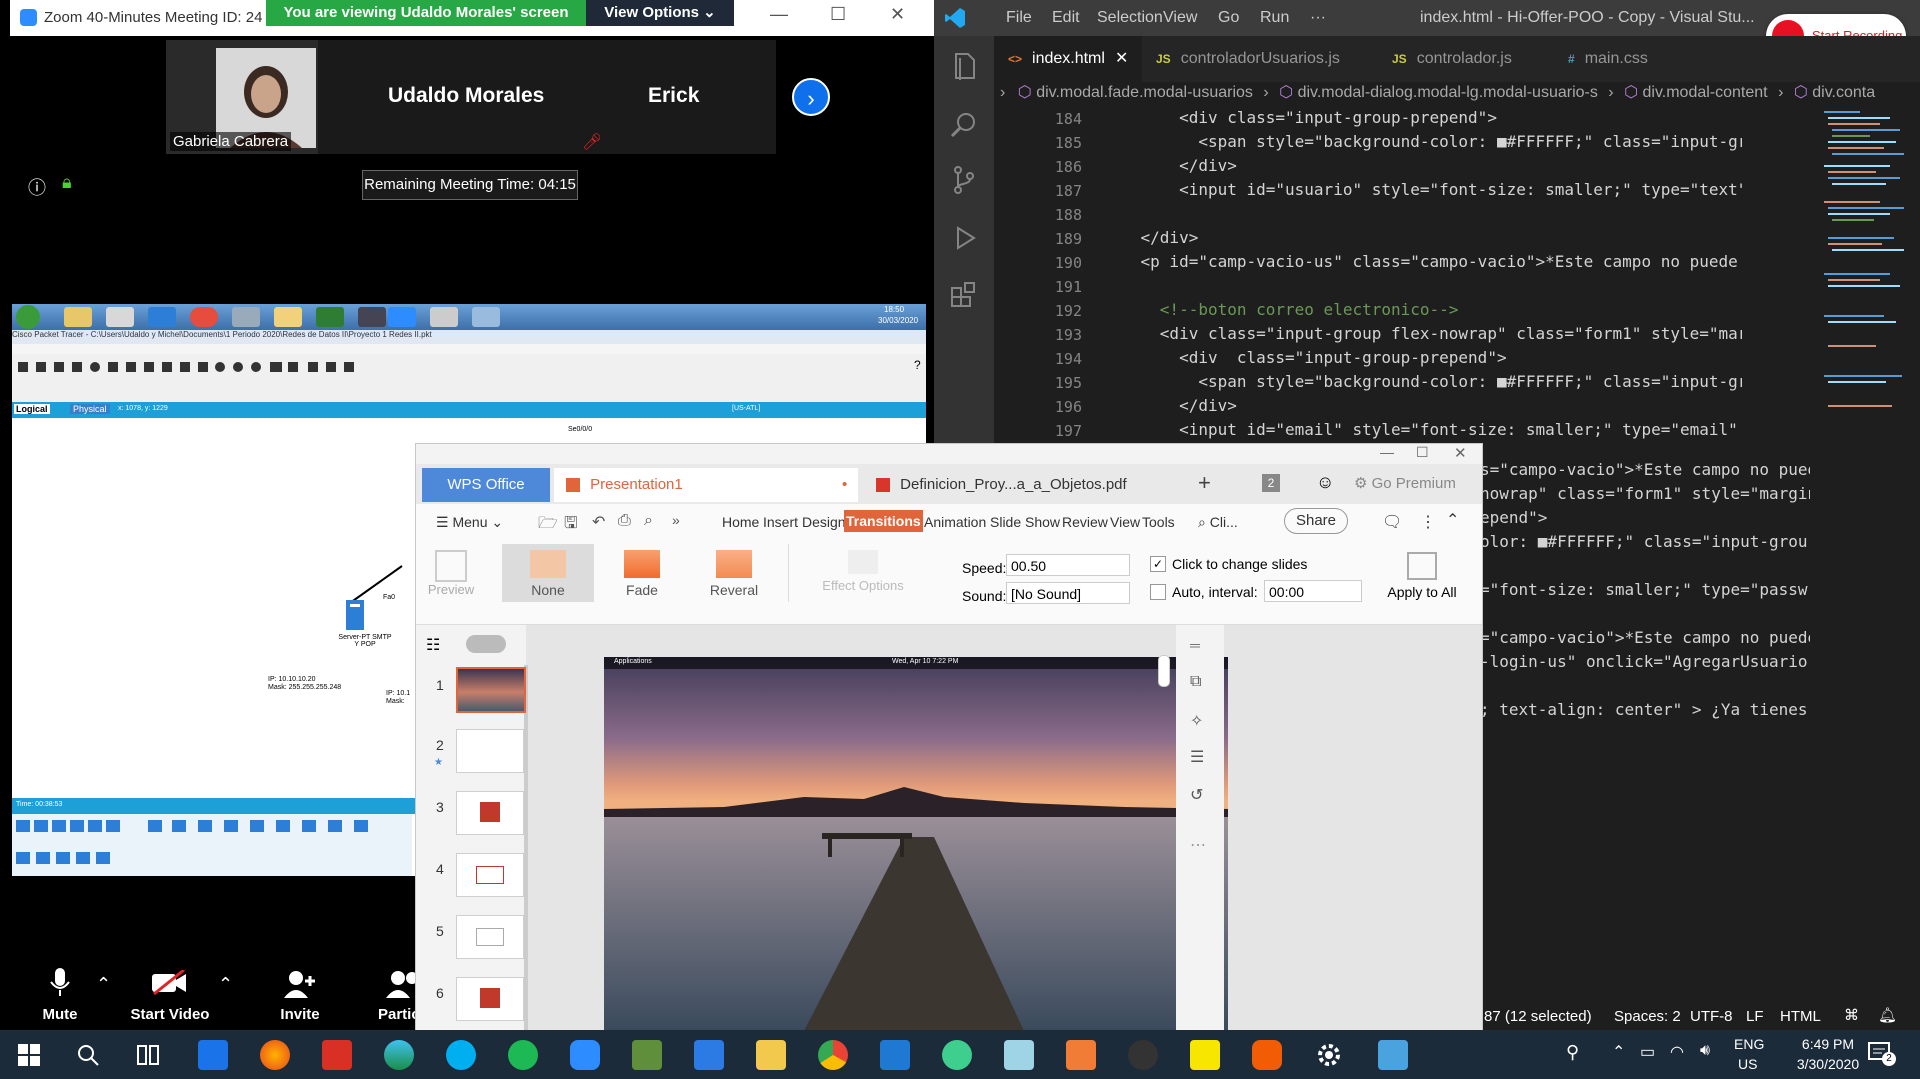  Describe the element at coordinates (451, 580) in the screenshot. I see `preview-button: Preview` at that location.